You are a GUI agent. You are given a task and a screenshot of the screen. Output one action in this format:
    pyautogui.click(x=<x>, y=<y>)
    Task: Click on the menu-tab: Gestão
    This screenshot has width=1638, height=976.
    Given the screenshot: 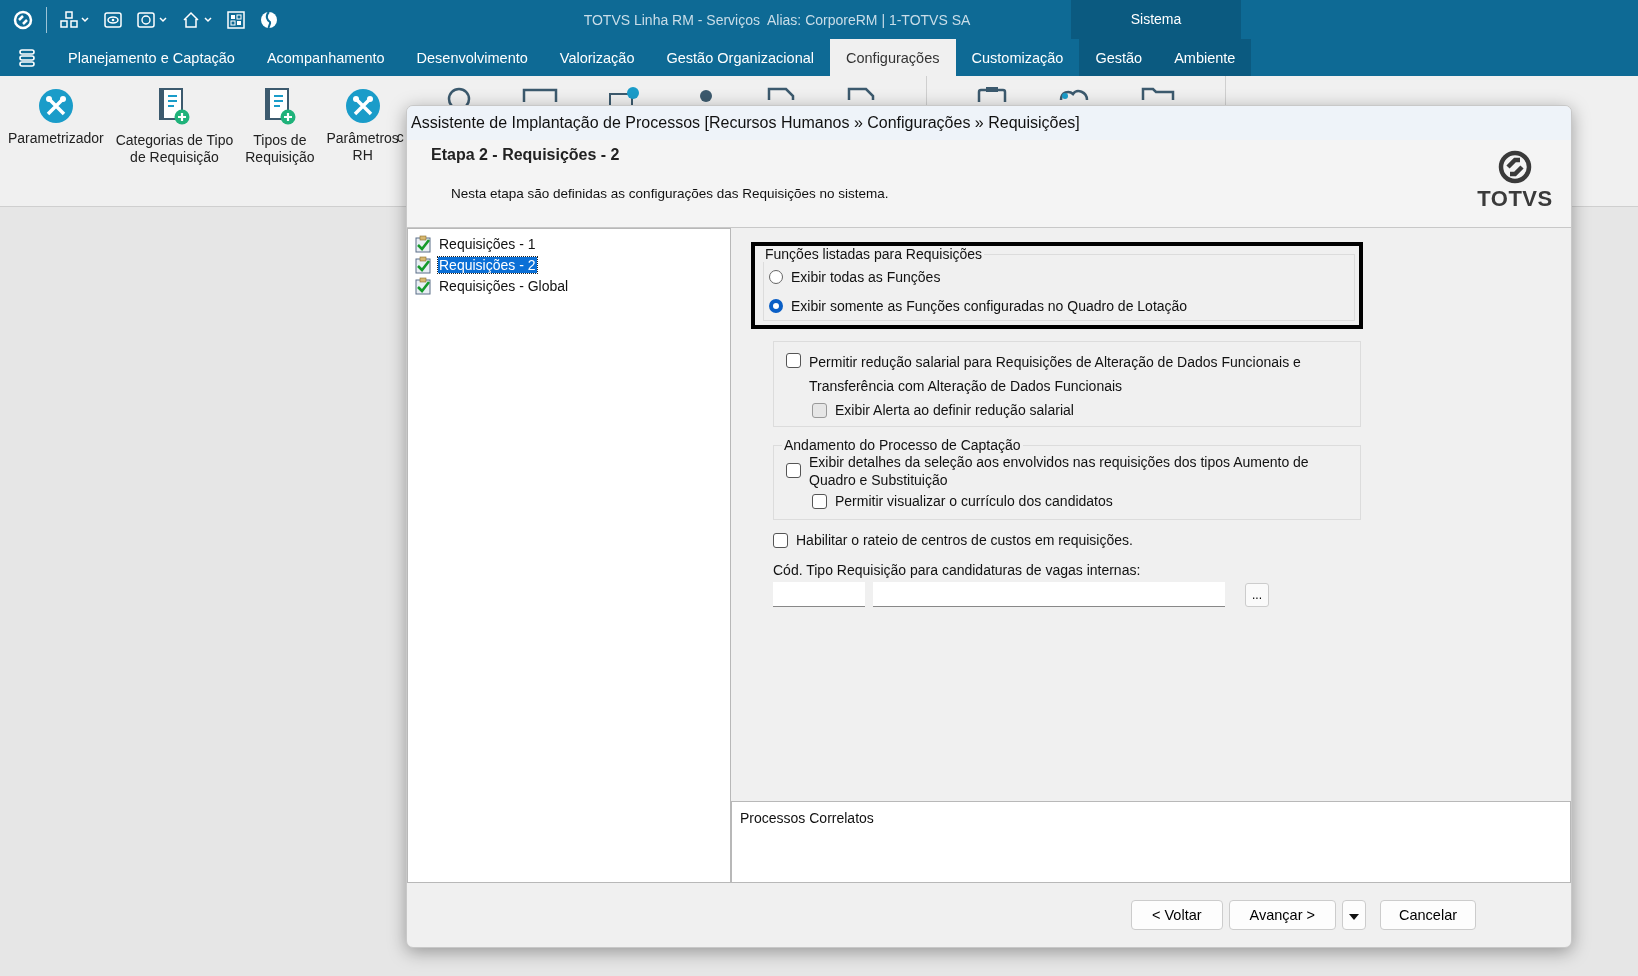 What is the action you would take?
    pyautogui.click(x=1119, y=57)
    